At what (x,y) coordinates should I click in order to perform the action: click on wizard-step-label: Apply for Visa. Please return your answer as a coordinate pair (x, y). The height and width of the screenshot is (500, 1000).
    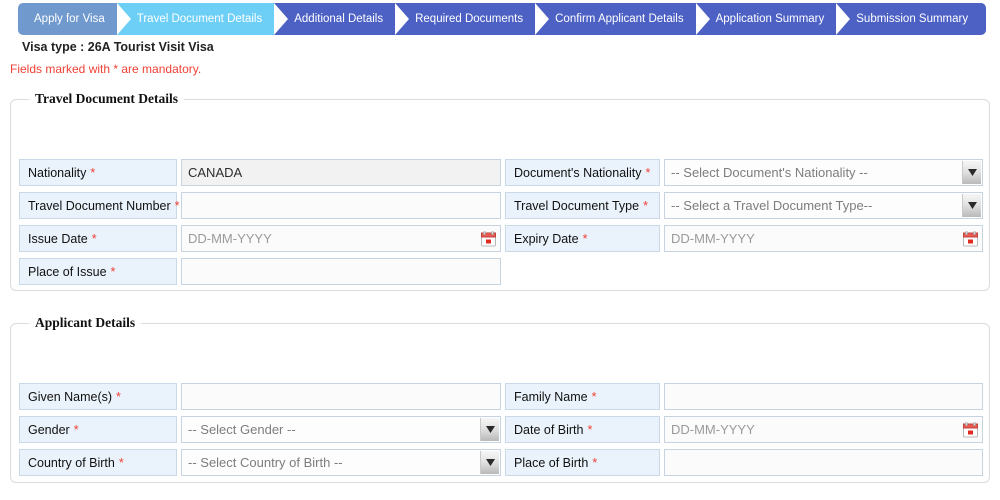
    Looking at the image, I should click on (69, 19).